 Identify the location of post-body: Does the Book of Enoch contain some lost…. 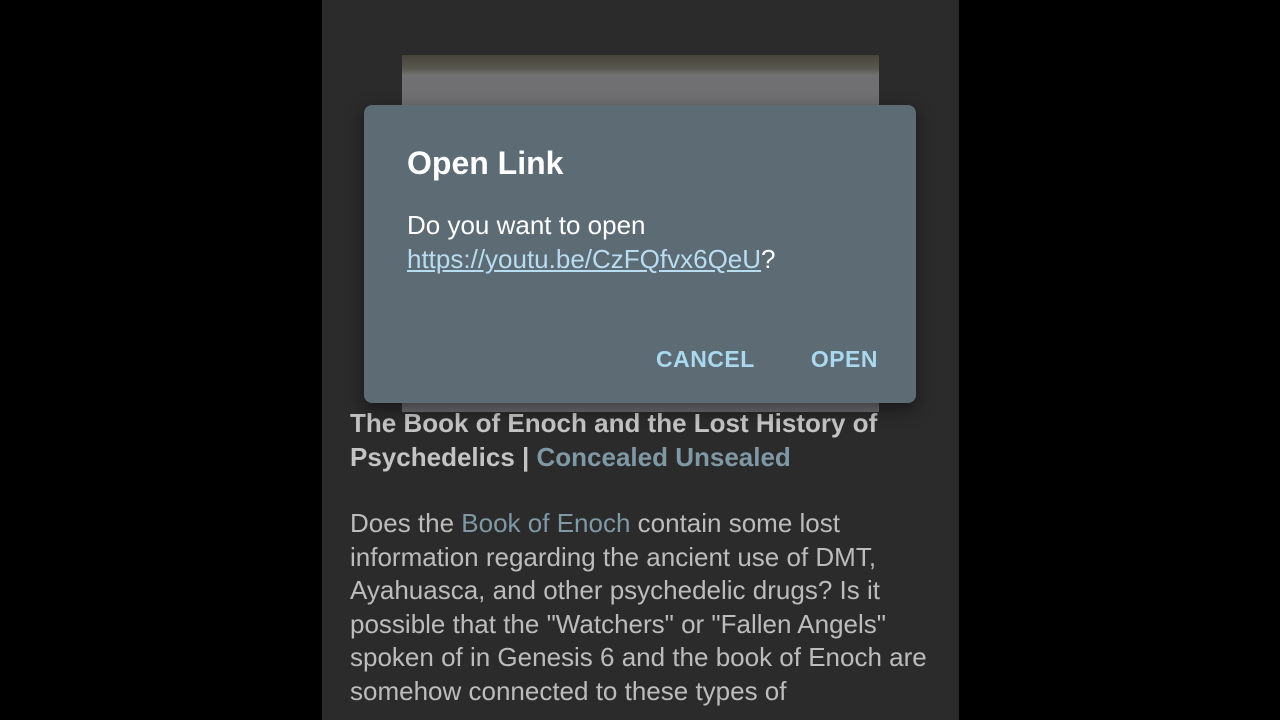
(645, 607).